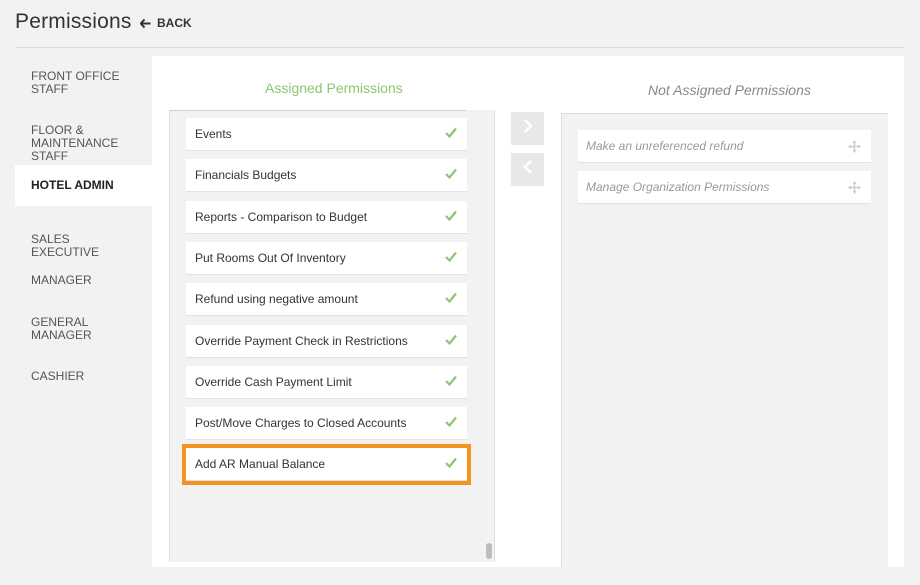 This screenshot has width=920, height=585. I want to click on back-label: BACK, so click(174, 23).